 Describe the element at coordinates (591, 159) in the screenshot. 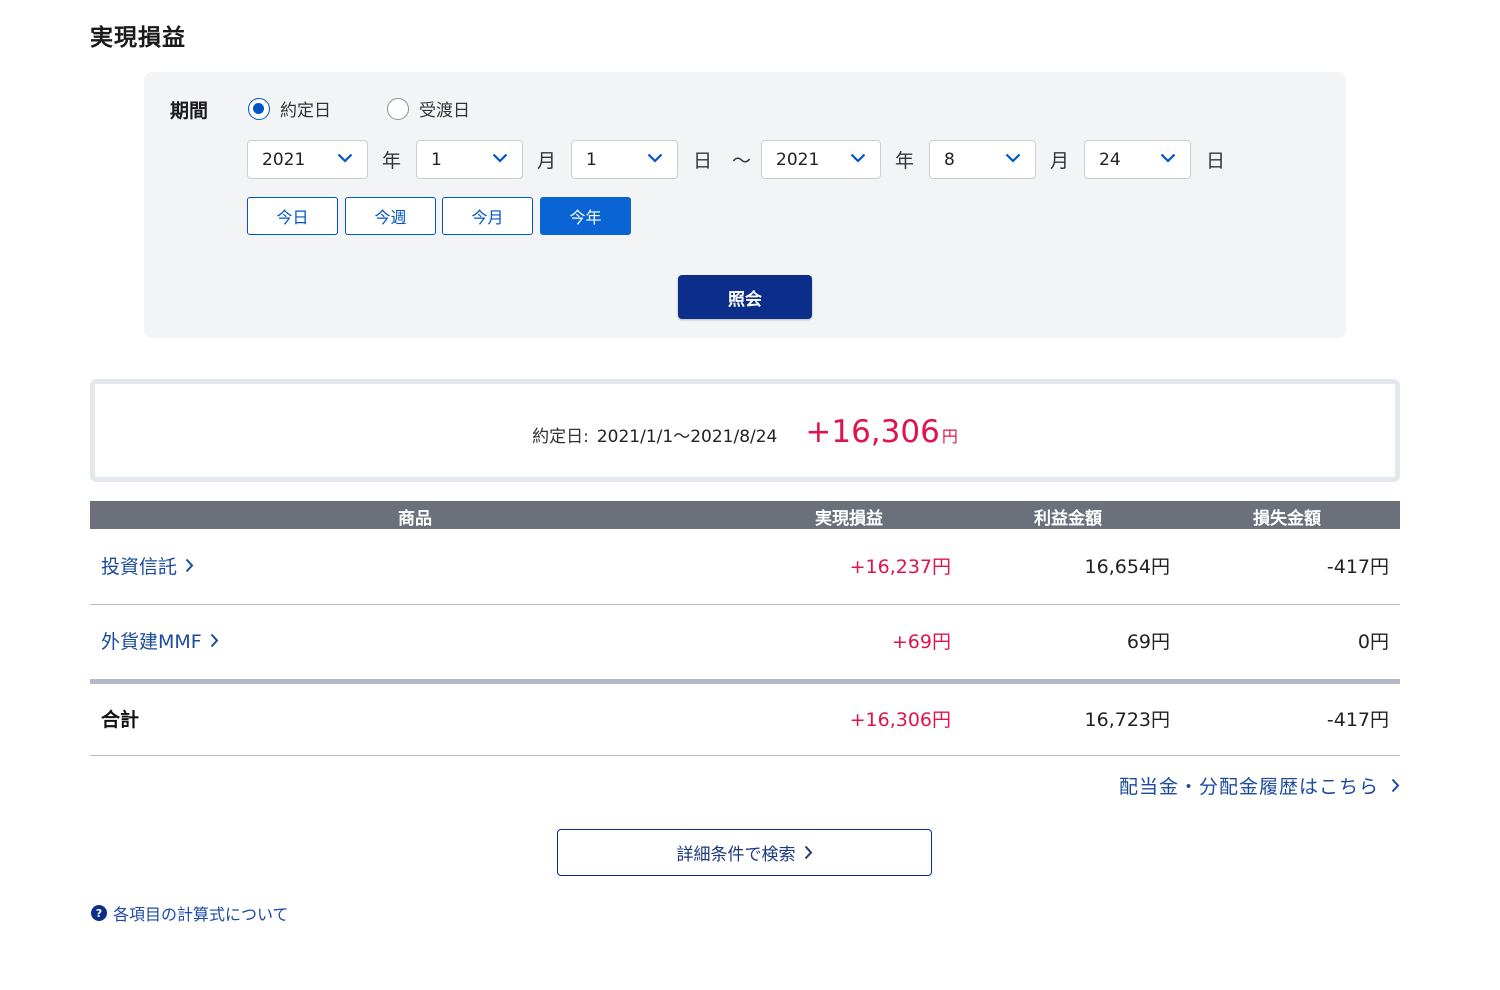

I see `from-day-value: 1` at that location.